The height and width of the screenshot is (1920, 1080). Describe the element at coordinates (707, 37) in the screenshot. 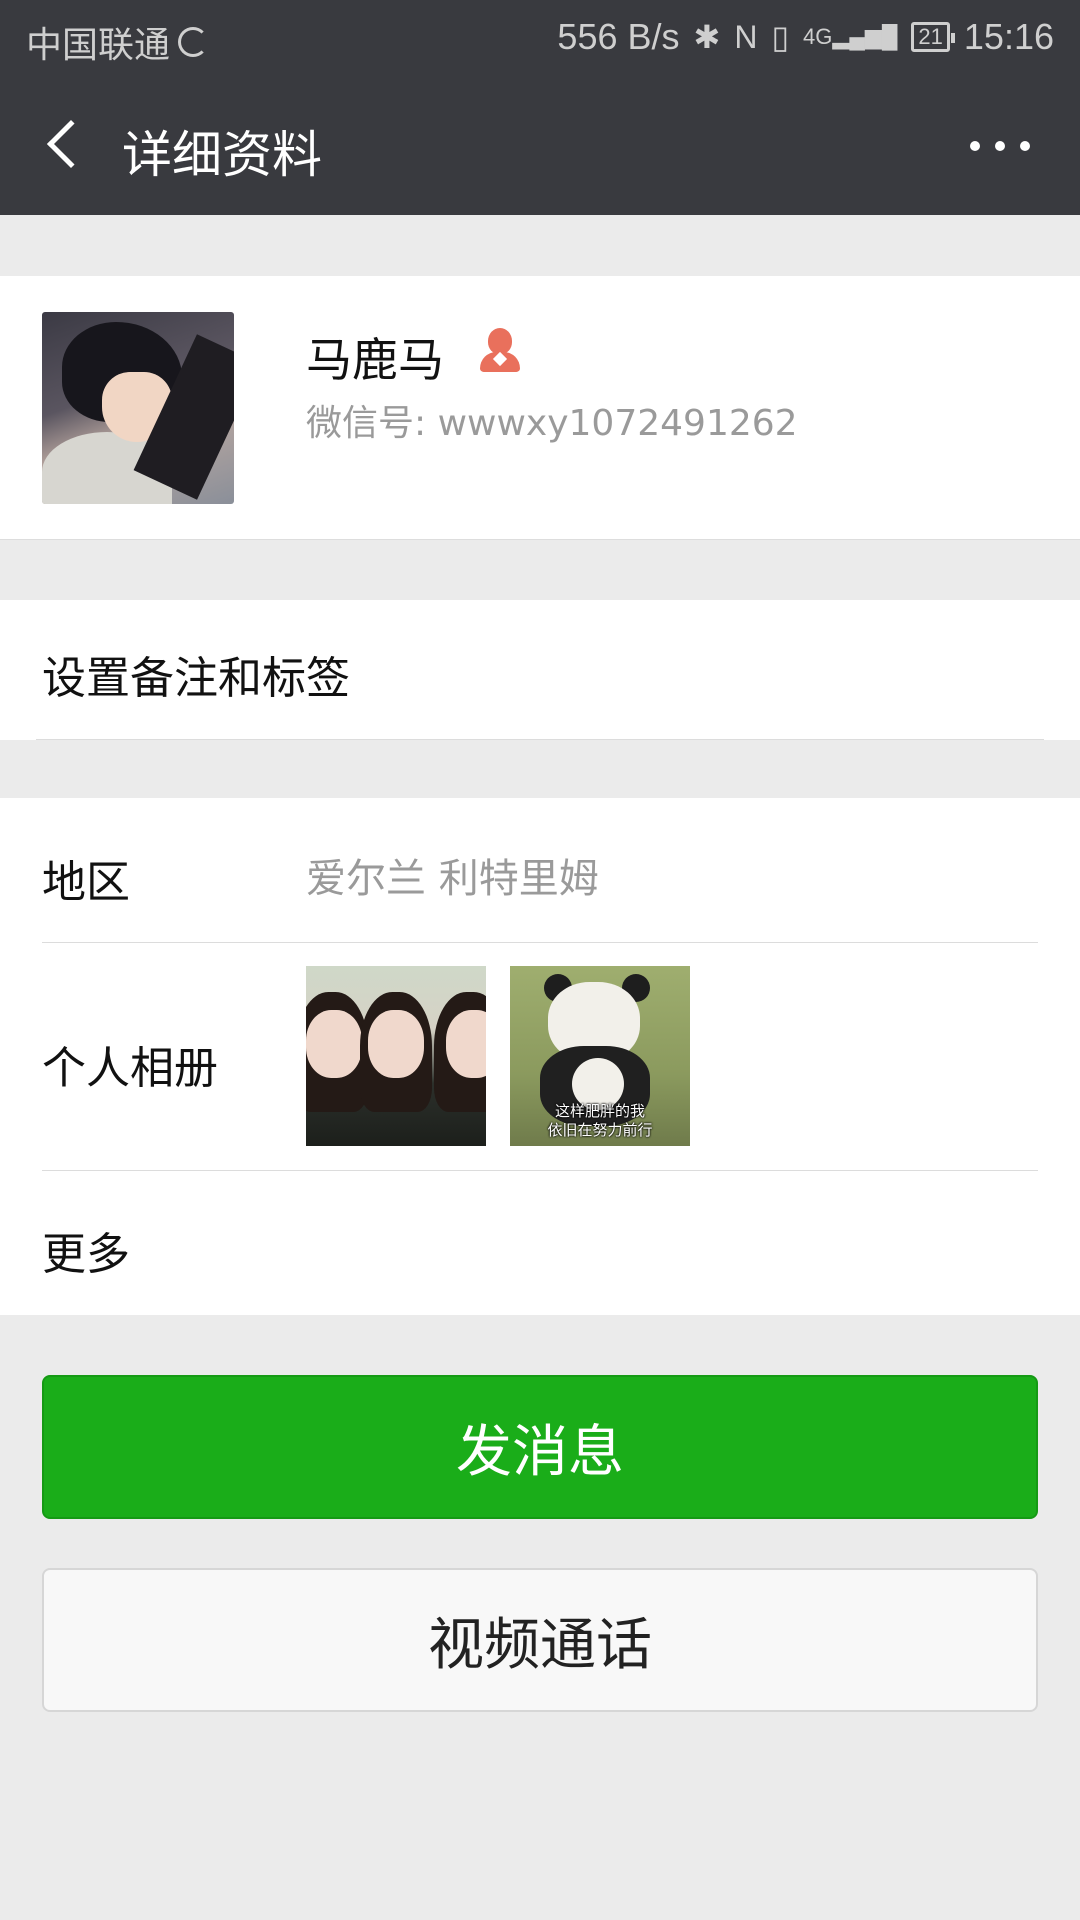

I see `bluetooth-icon: ✱` at that location.